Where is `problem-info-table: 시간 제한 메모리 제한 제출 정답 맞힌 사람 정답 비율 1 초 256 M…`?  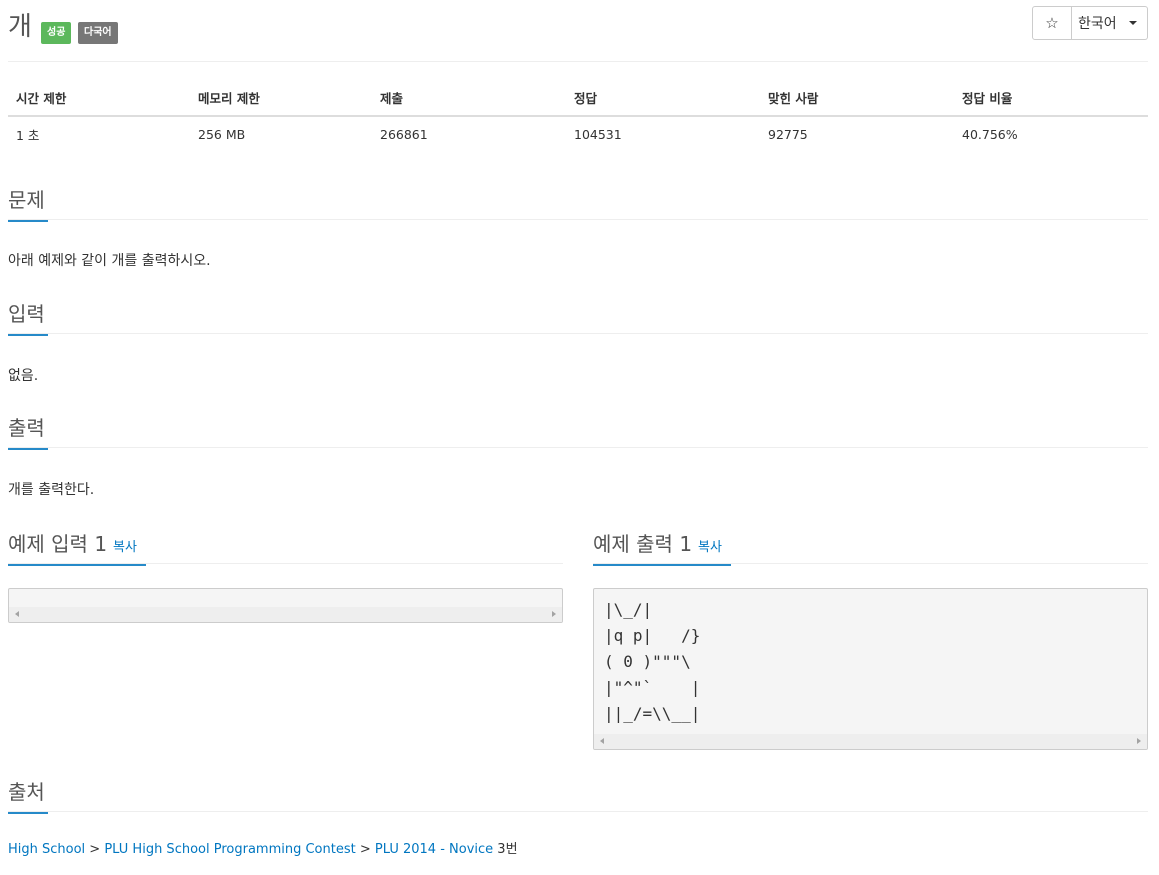
problem-info-table: 시간 제한 메모리 제한 제출 정답 맞힌 사람 정답 비율 1 초 256 M… is located at coordinates (578, 116).